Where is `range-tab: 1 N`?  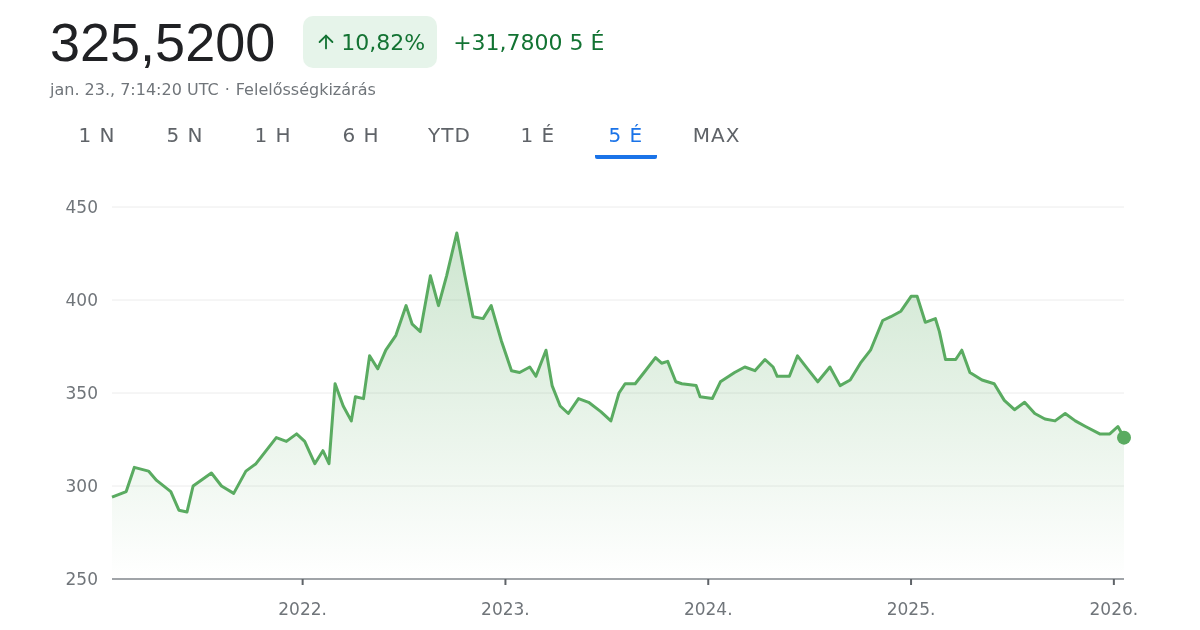 range-tab: 1 N is located at coordinates (97, 138).